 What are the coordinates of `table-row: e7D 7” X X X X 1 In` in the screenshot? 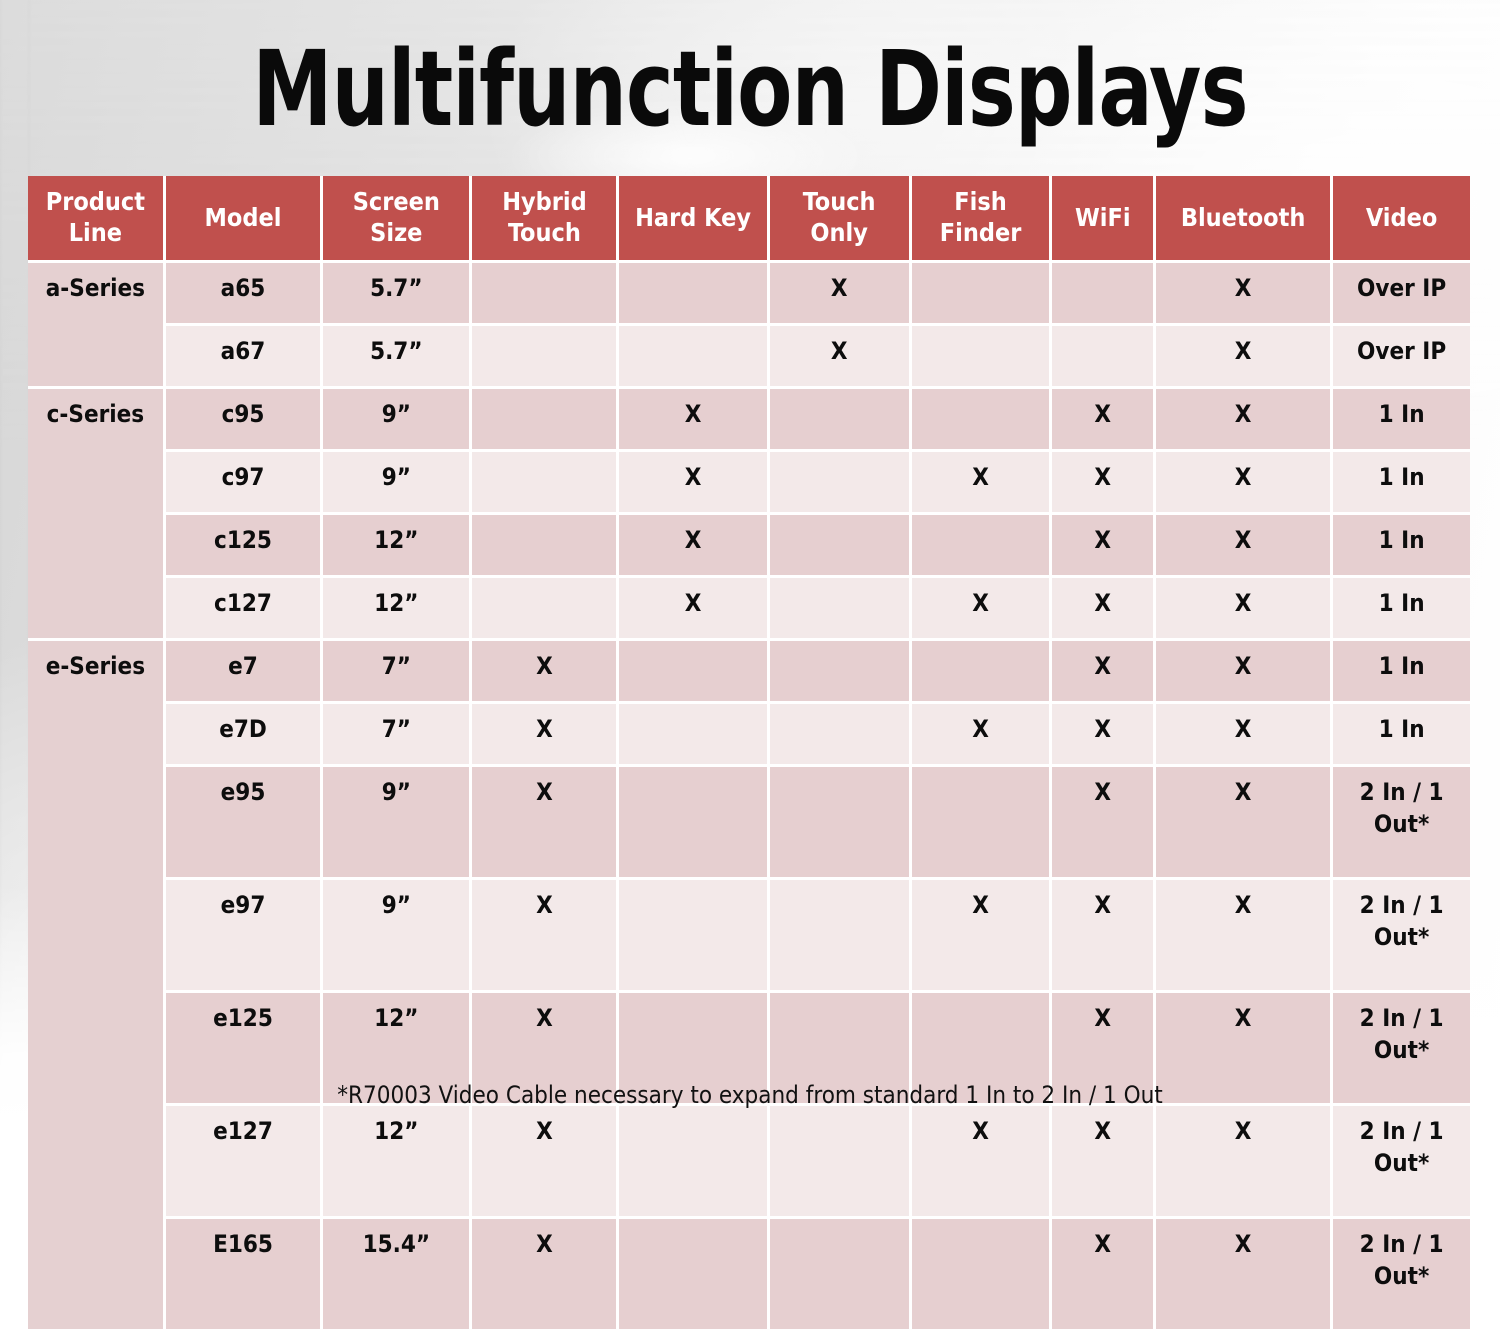 It's located at (749, 735).